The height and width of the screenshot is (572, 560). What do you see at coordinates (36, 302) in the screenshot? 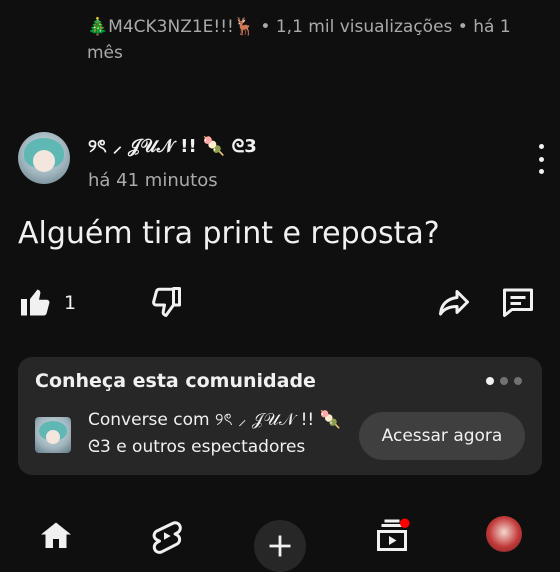
I see `thumbs-up-icon` at bounding box center [36, 302].